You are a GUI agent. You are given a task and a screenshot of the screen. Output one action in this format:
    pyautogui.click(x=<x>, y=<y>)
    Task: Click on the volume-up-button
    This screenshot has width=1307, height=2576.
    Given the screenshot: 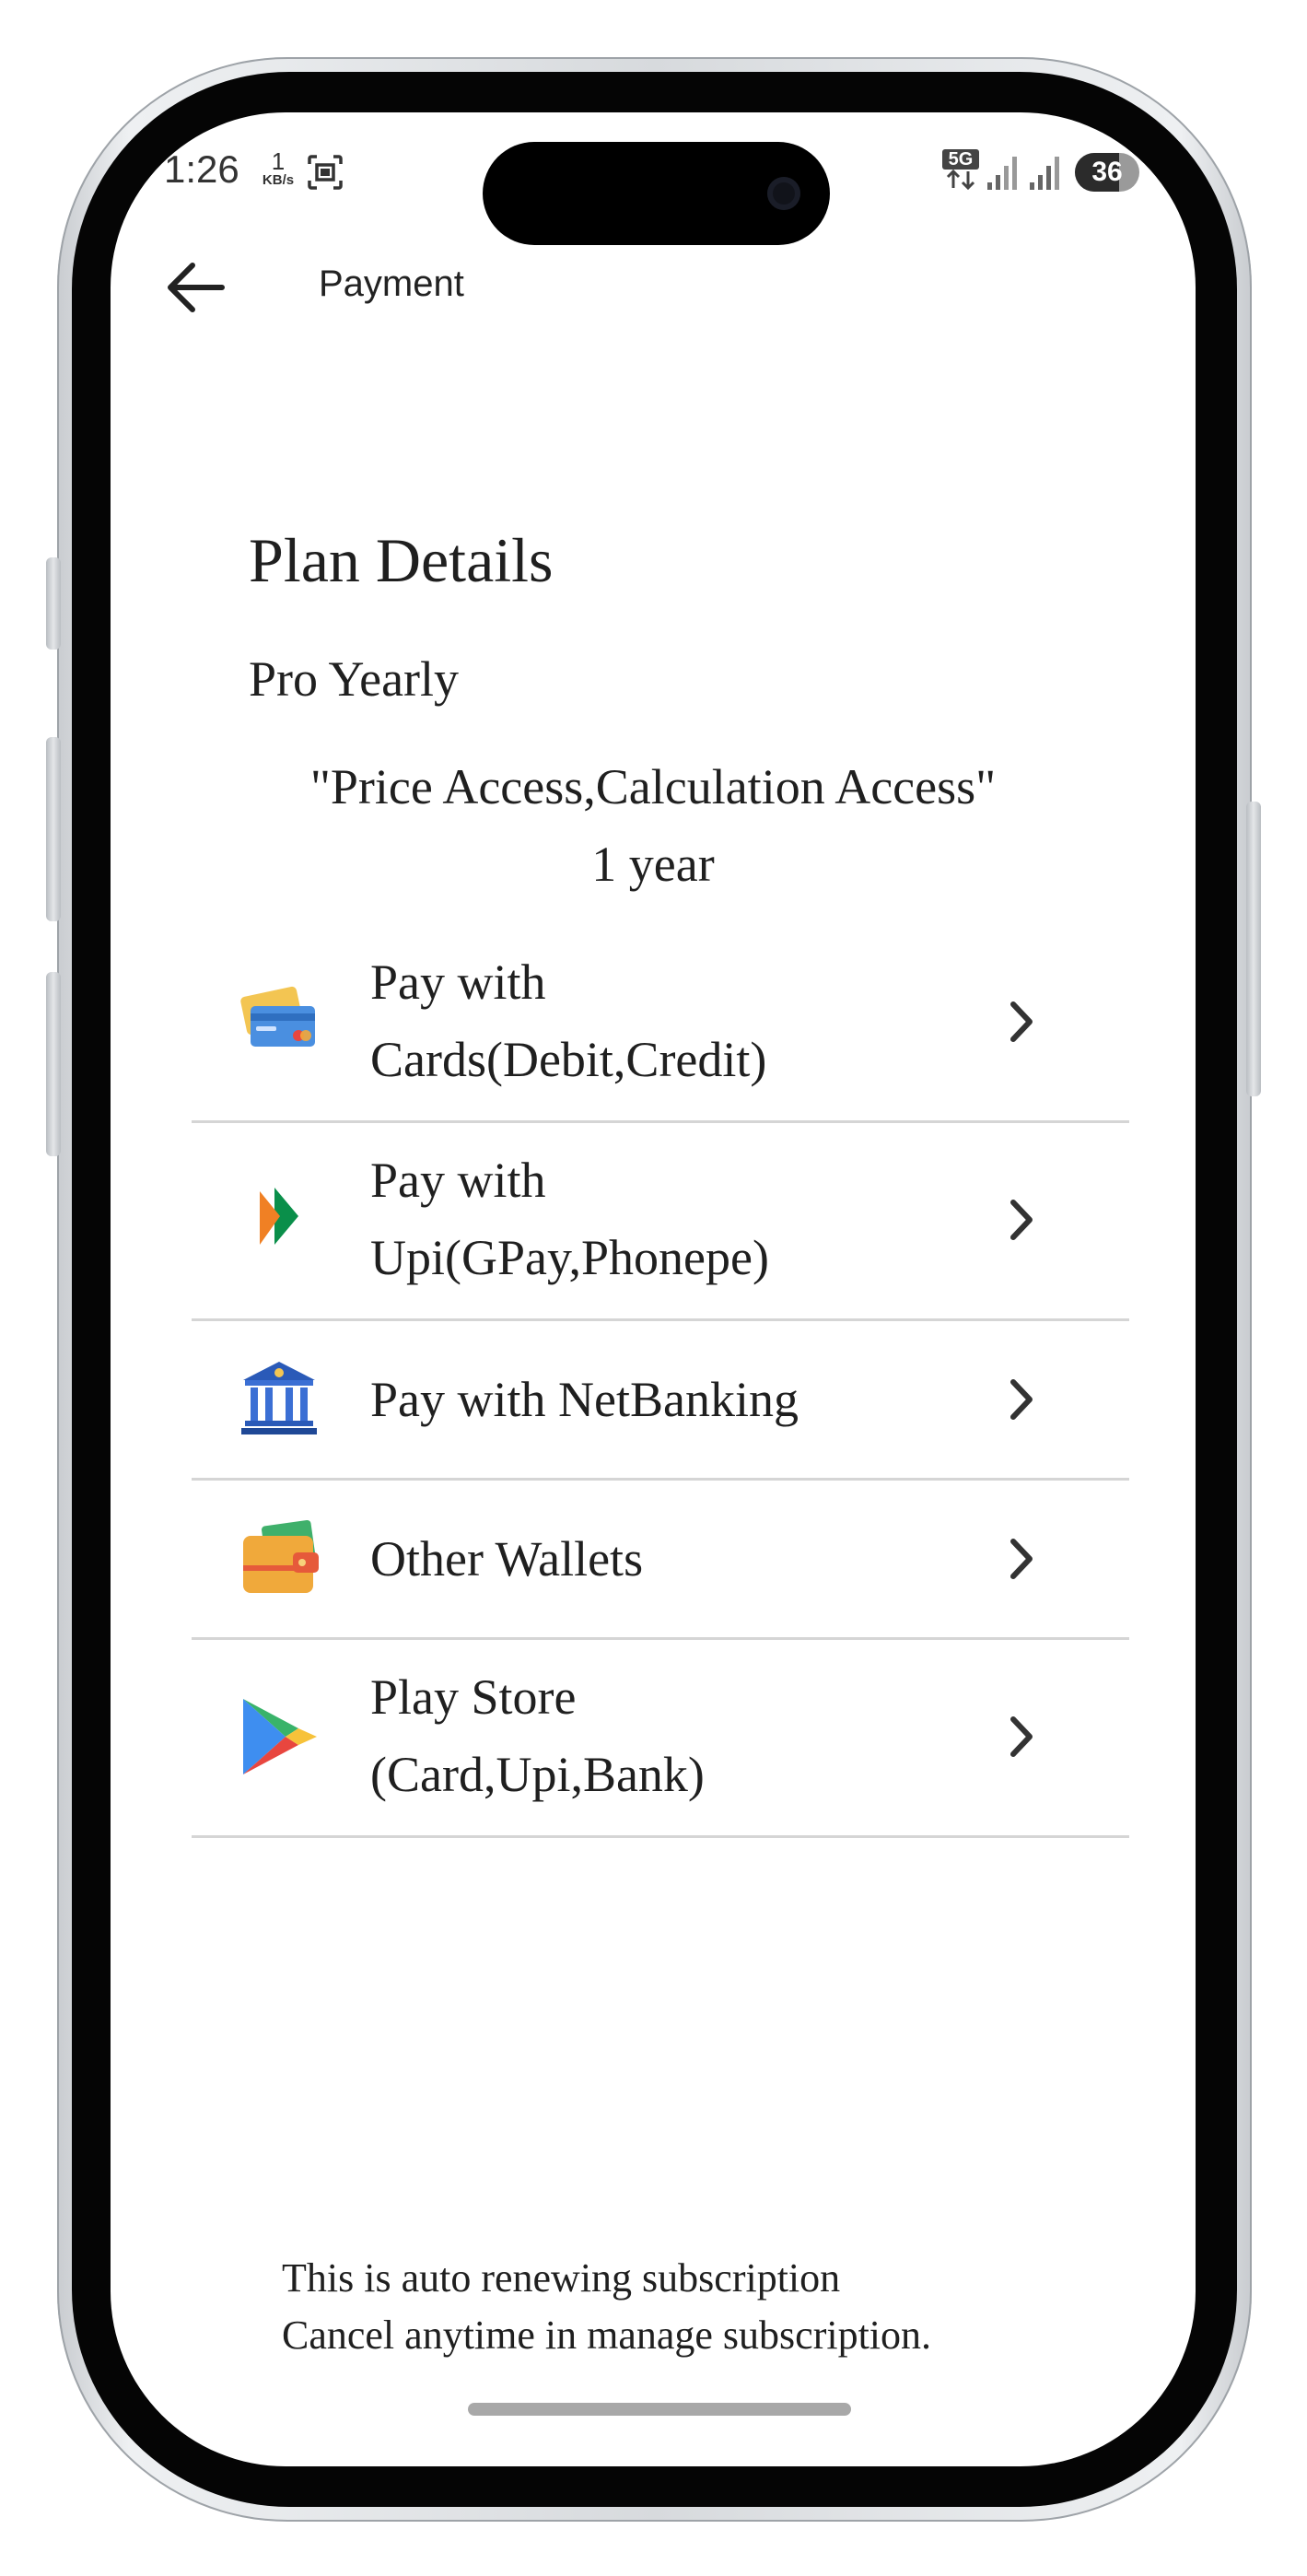 What is the action you would take?
    pyautogui.click(x=54, y=829)
    